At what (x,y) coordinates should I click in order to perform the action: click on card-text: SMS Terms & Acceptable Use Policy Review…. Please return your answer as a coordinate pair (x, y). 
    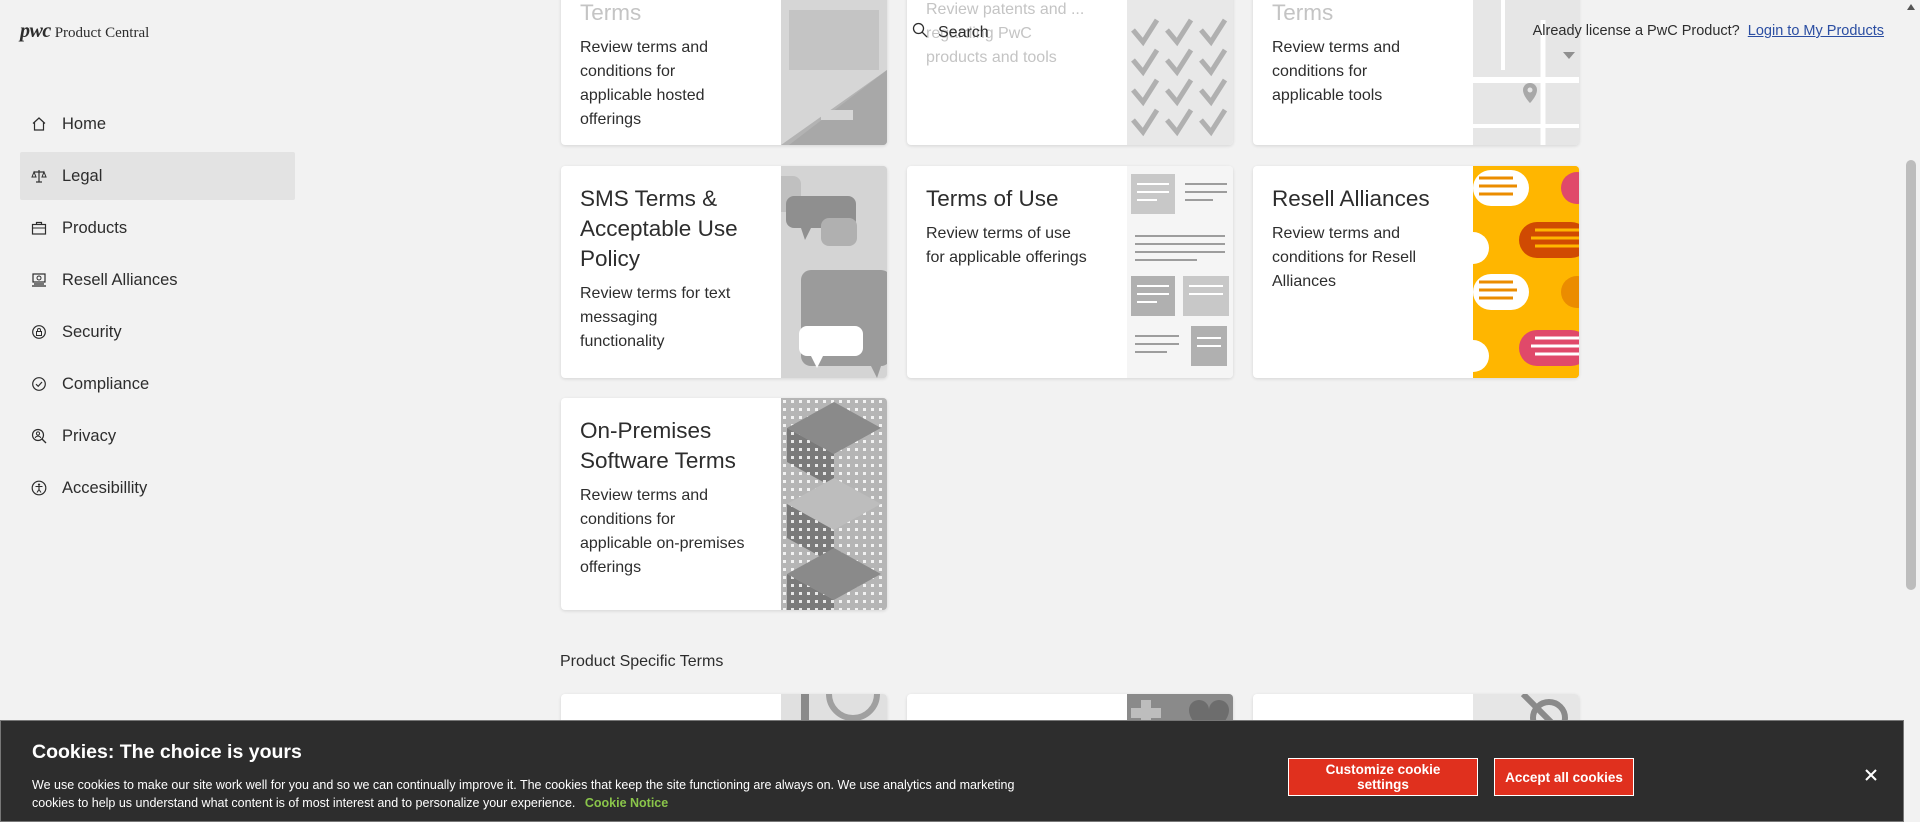
    Looking at the image, I should click on (662, 269).